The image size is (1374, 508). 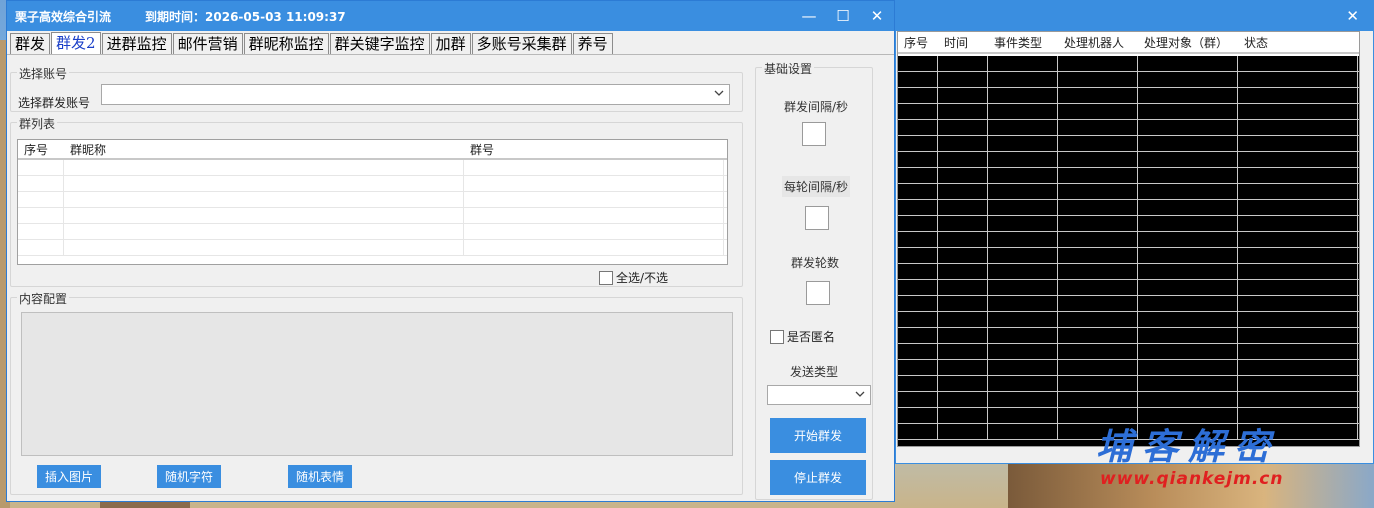 What do you see at coordinates (816, 107) in the screenshot?
I see `send-interval-label: 群发间隔/秒` at bounding box center [816, 107].